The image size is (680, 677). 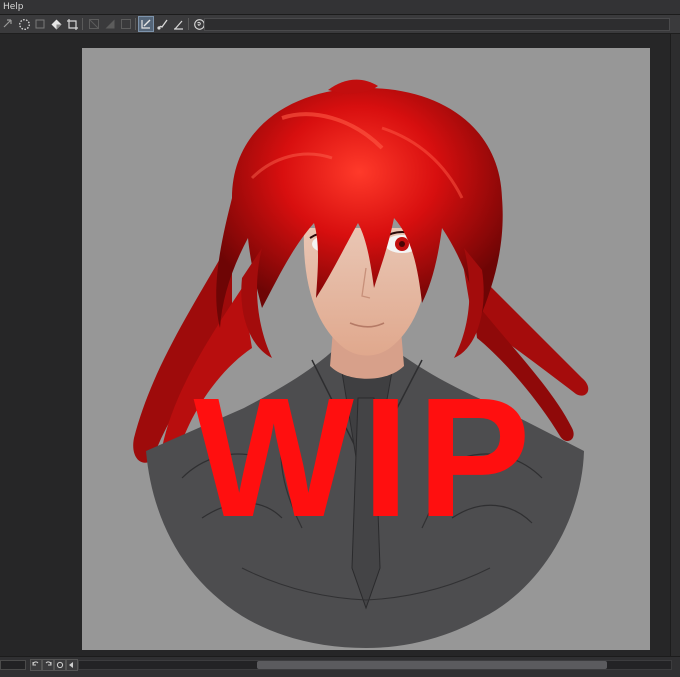 I want to click on disabled-transform-icon, so click(x=94, y=24).